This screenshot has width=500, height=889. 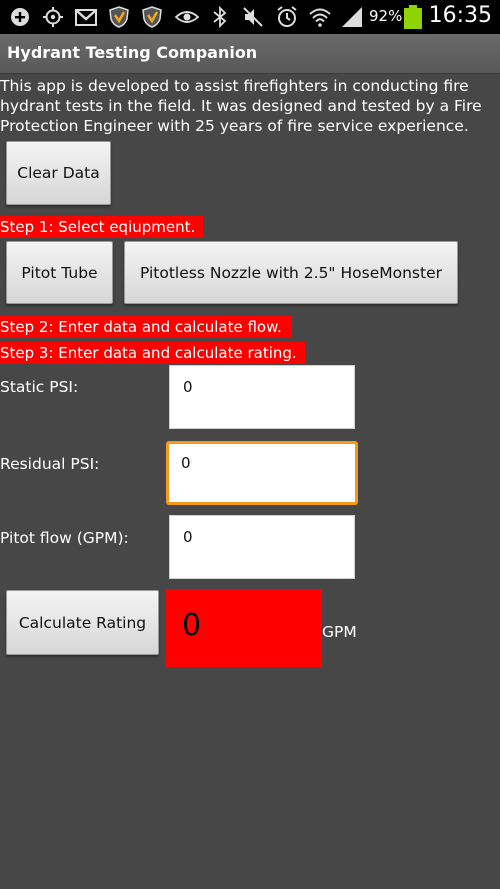 I want to click on status-bar: 92% 16:35, so click(x=250, y=17).